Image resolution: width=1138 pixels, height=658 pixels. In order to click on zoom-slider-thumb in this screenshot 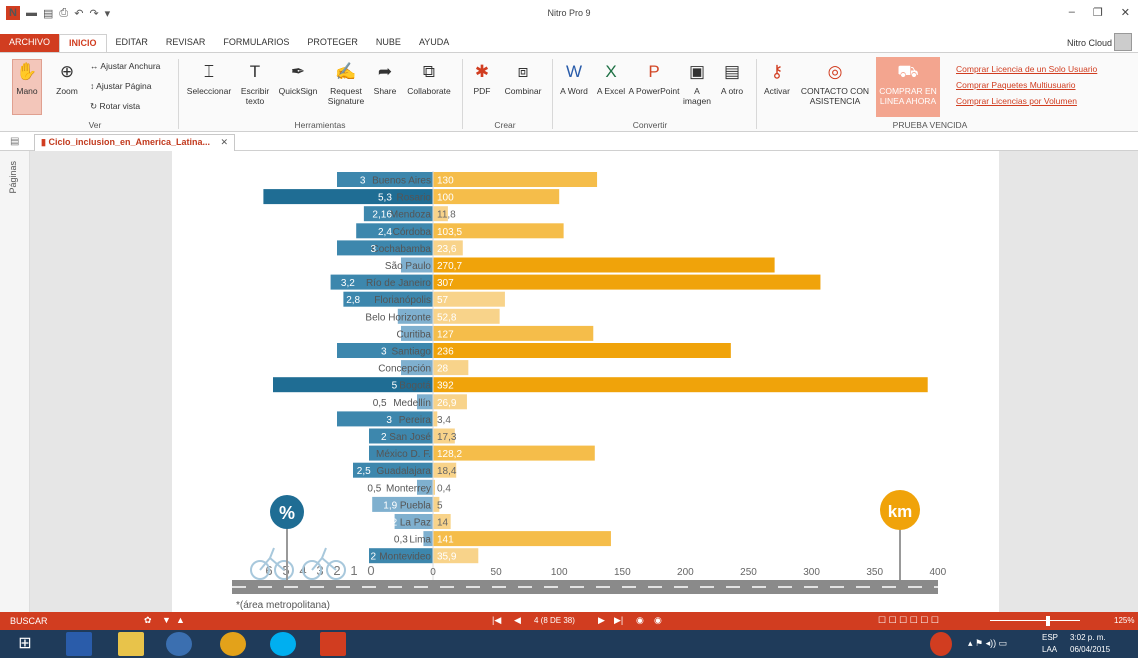, I will do `click(1048, 621)`.